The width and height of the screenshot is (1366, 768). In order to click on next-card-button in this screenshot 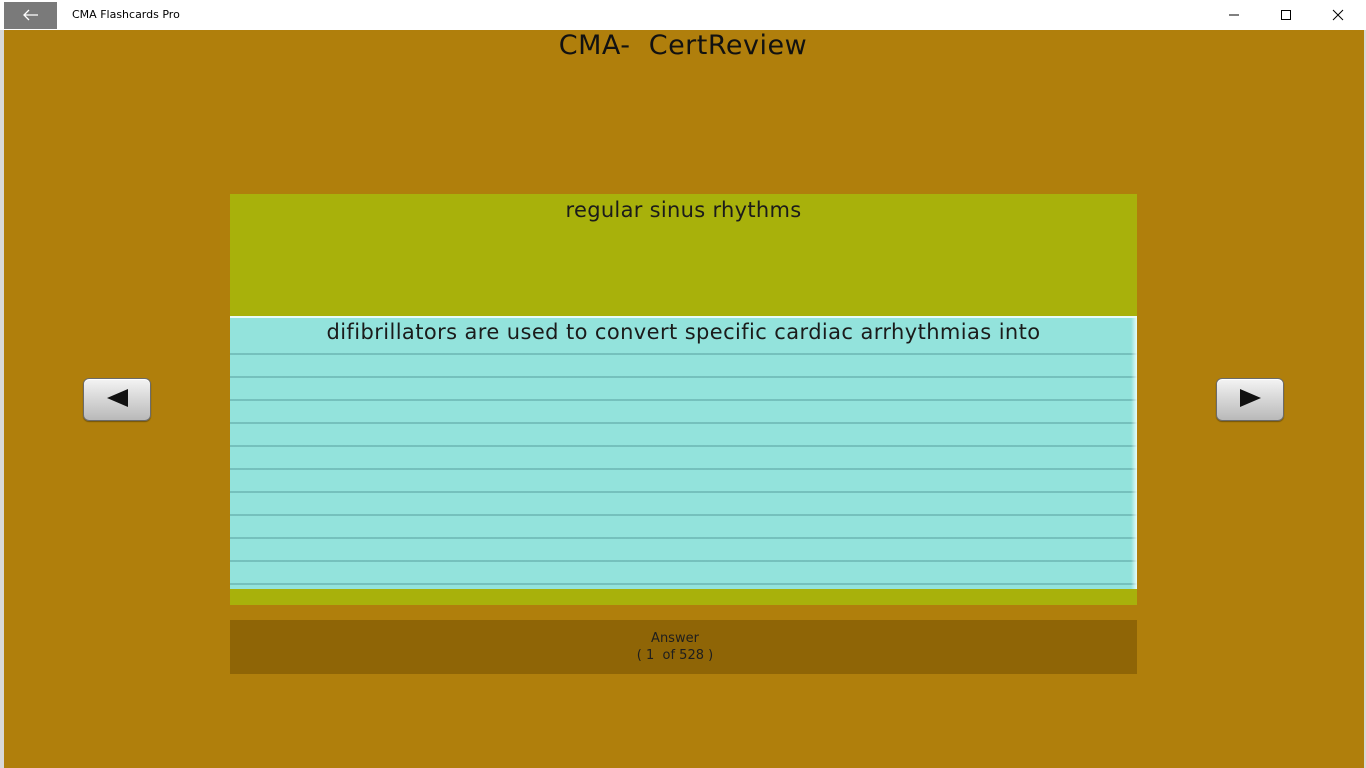, I will do `click(1250, 399)`.